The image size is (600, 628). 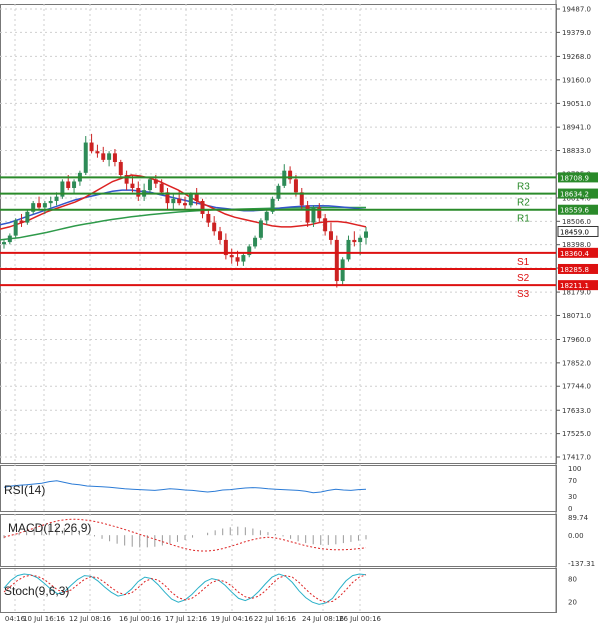 I want to click on rsi-label: RSI(14), so click(x=25, y=490).